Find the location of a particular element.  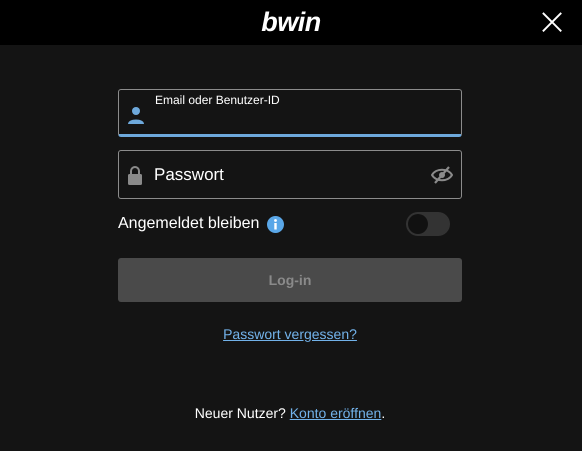

info-icon is located at coordinates (275, 224).